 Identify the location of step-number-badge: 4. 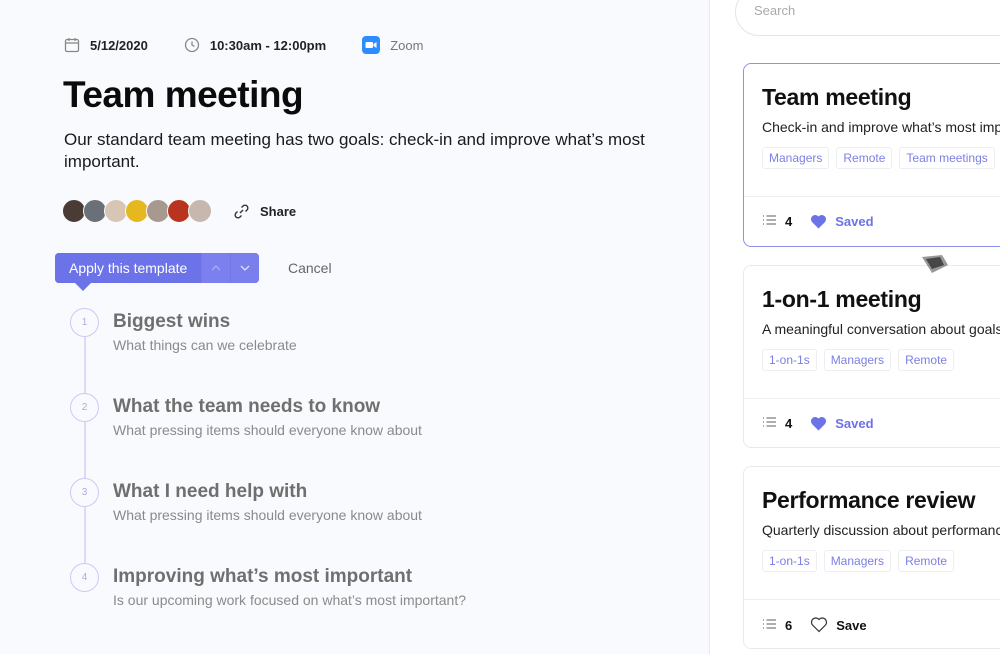
(84, 577).